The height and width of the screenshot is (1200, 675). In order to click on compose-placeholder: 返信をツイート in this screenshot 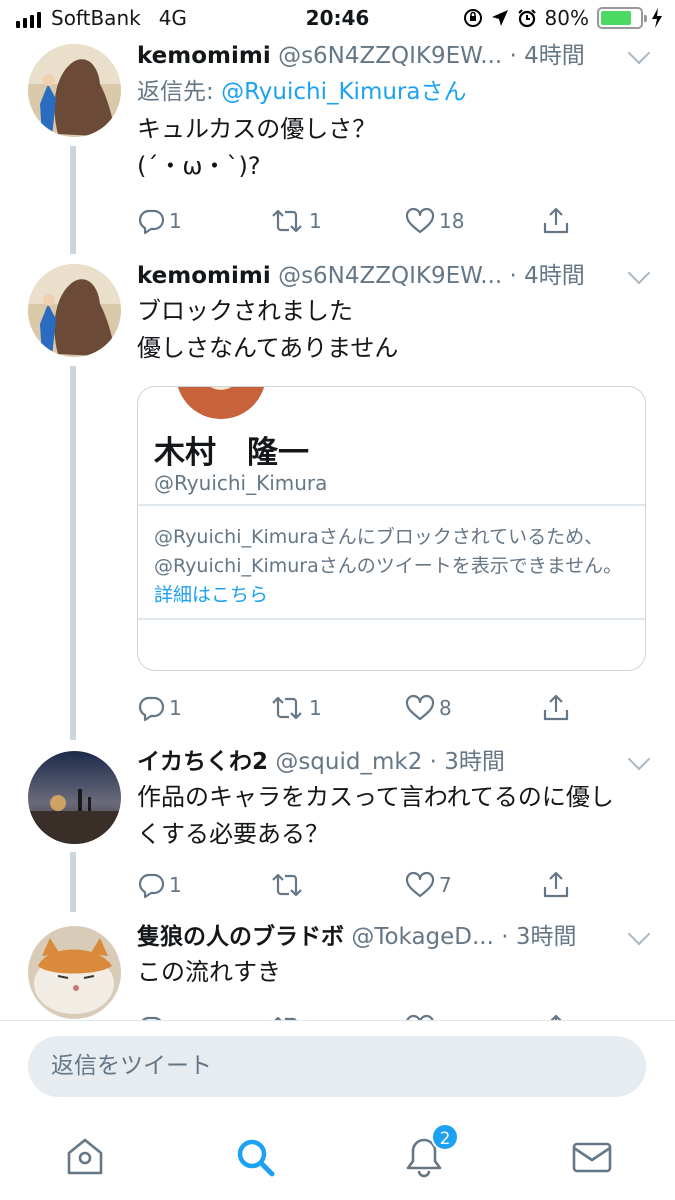, I will do `click(131, 1066)`.